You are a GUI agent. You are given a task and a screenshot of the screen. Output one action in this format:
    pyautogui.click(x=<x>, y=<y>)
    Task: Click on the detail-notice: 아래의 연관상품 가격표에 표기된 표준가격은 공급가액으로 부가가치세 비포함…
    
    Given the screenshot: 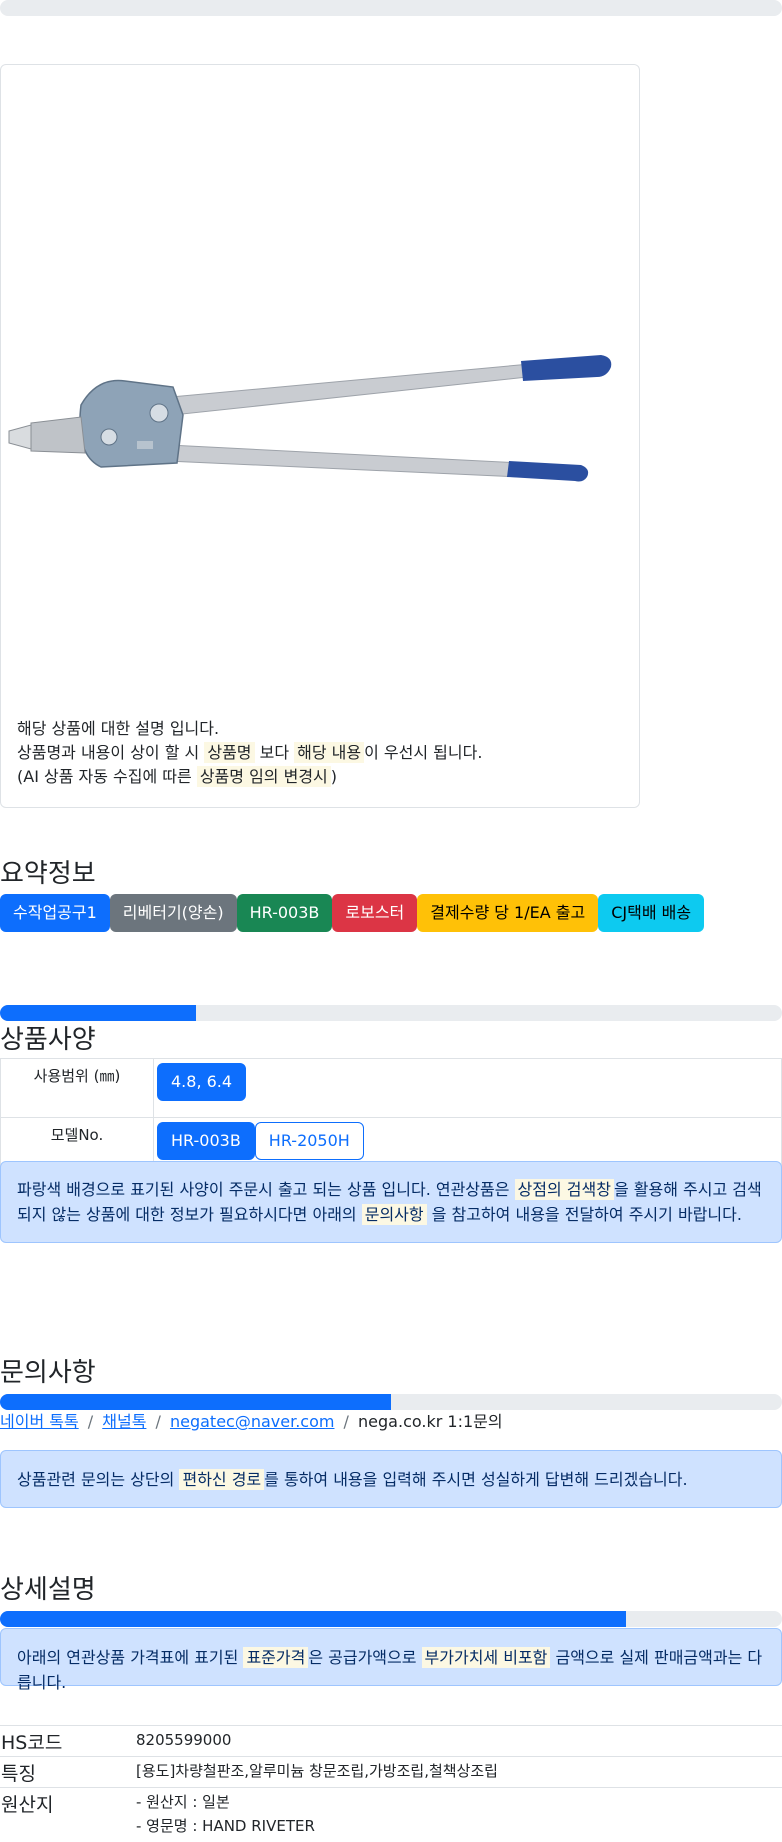 What is the action you would take?
    pyautogui.click(x=391, y=1657)
    